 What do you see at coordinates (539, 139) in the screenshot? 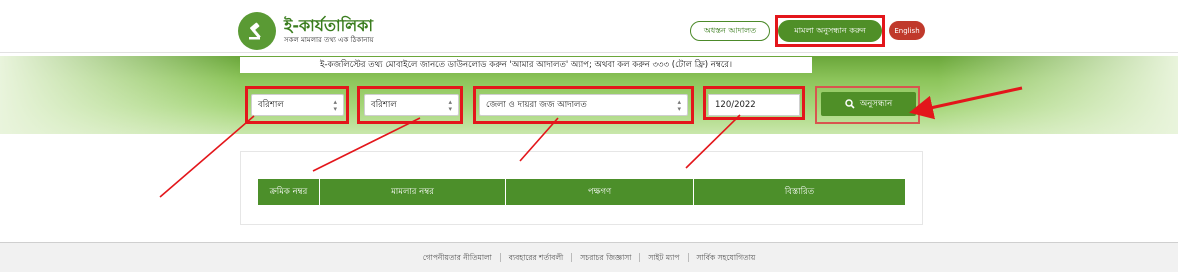
I see `arrow-to-court` at bounding box center [539, 139].